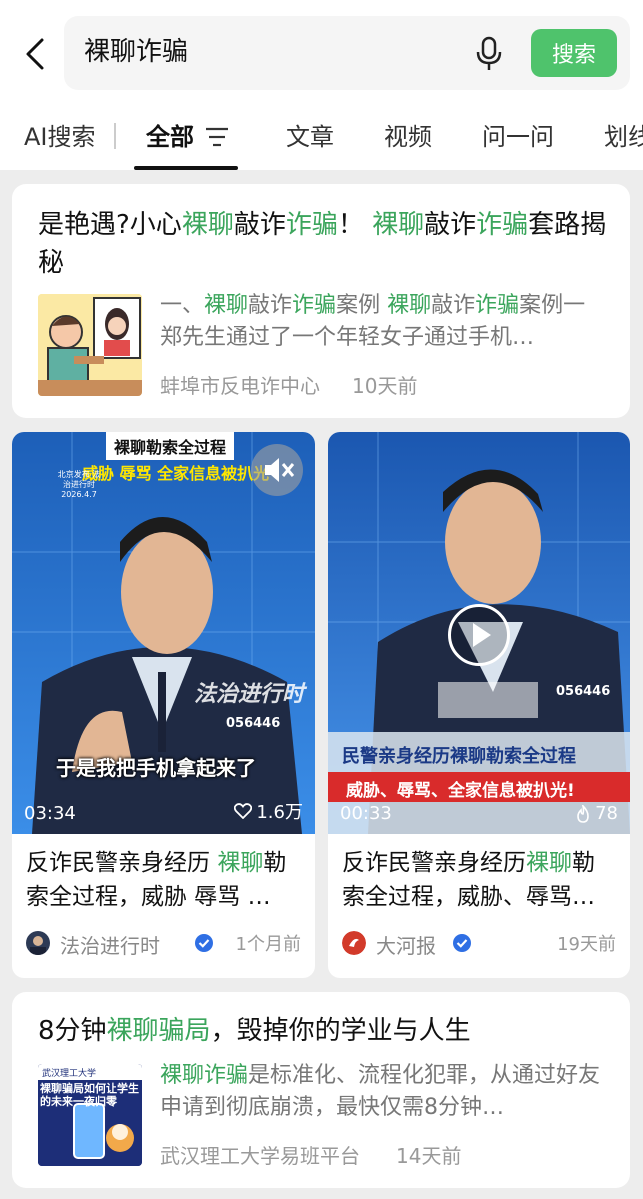  I want to click on microphone-icon, so click(489, 54).